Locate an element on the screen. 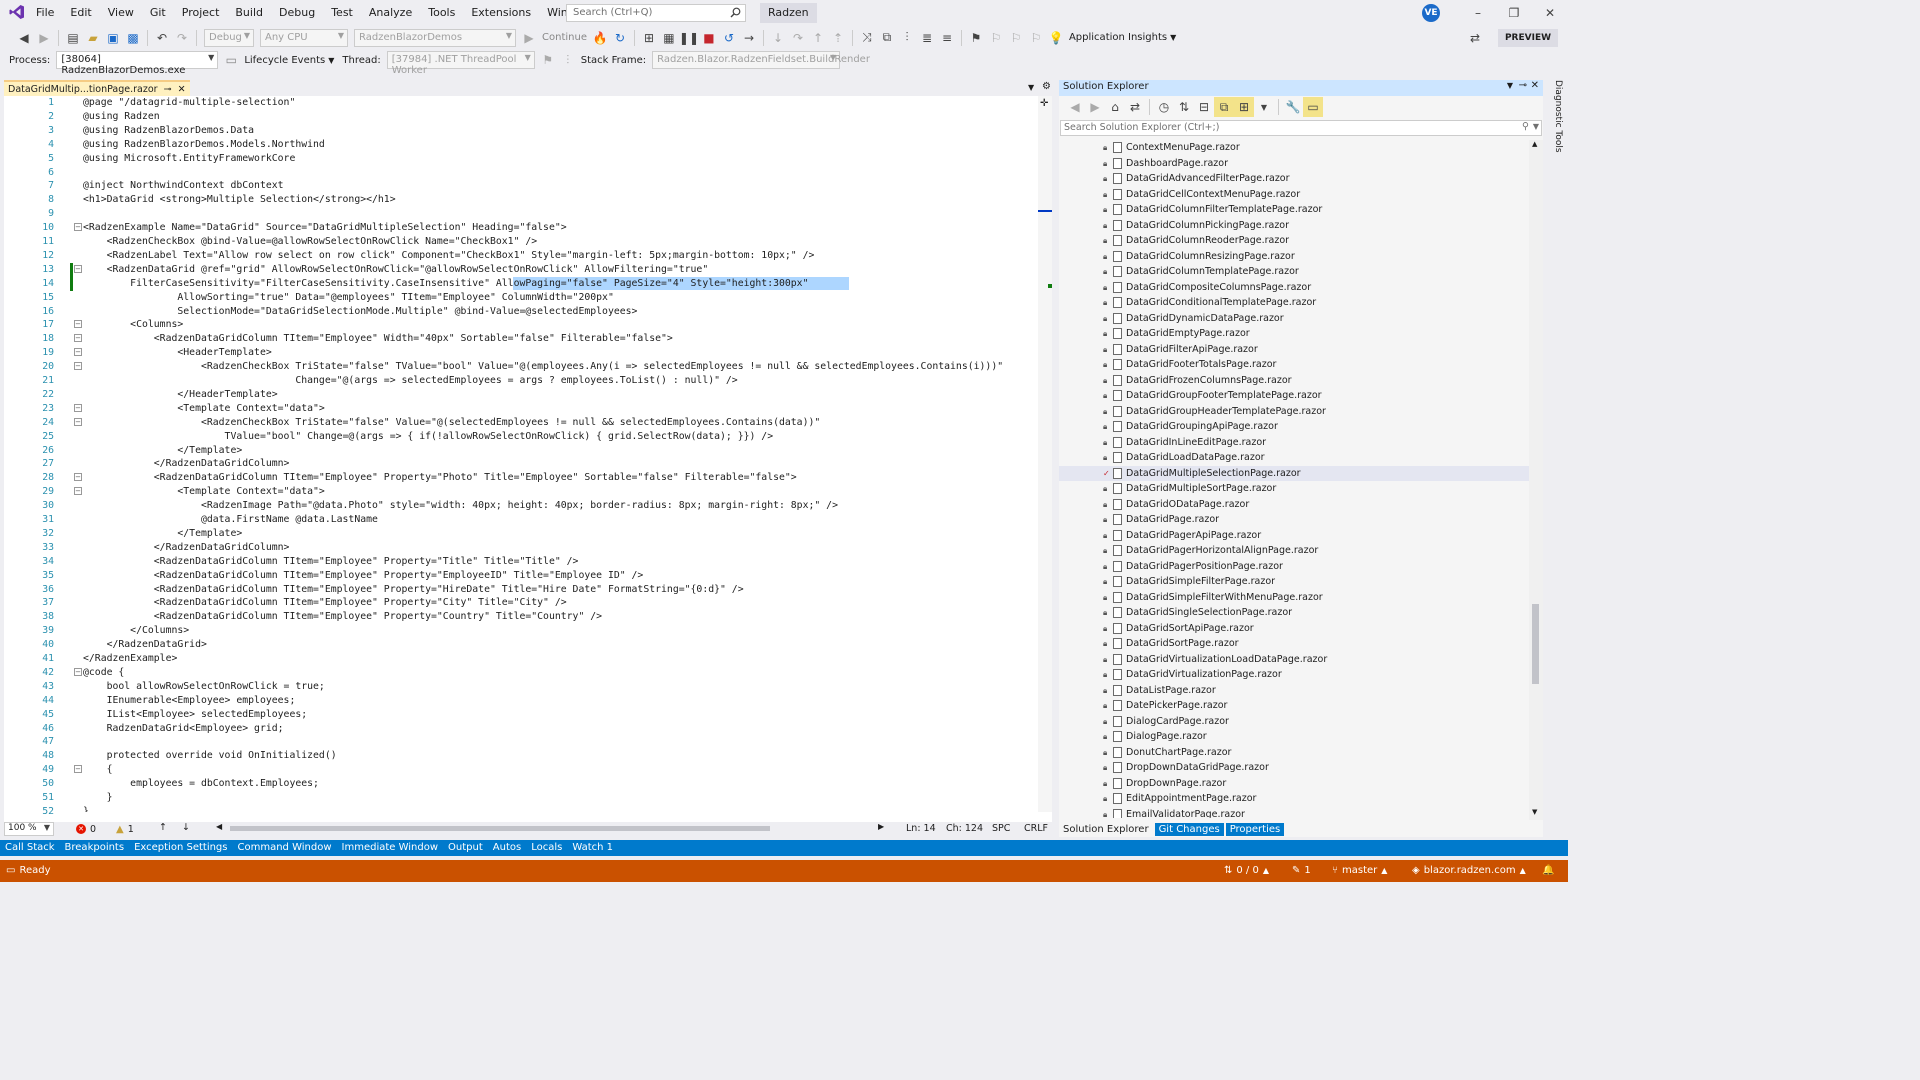  solution-file-item: 🔒︎ DashboardPage.razor is located at coordinates (1294, 164).